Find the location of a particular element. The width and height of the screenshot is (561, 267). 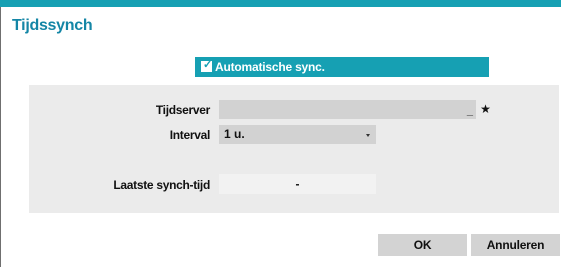

dialog-top-bar is located at coordinates (280, 3).